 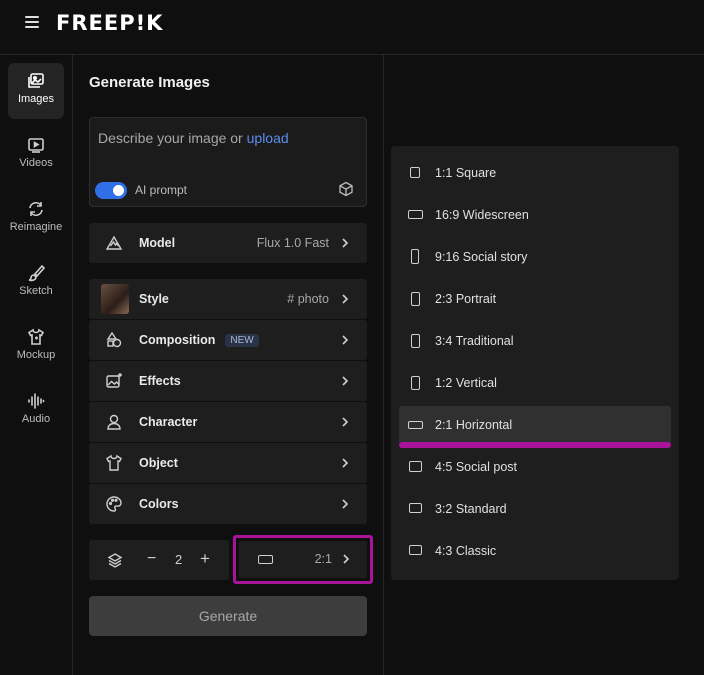 What do you see at coordinates (158, 463) in the screenshot?
I see `object-label: Object` at bounding box center [158, 463].